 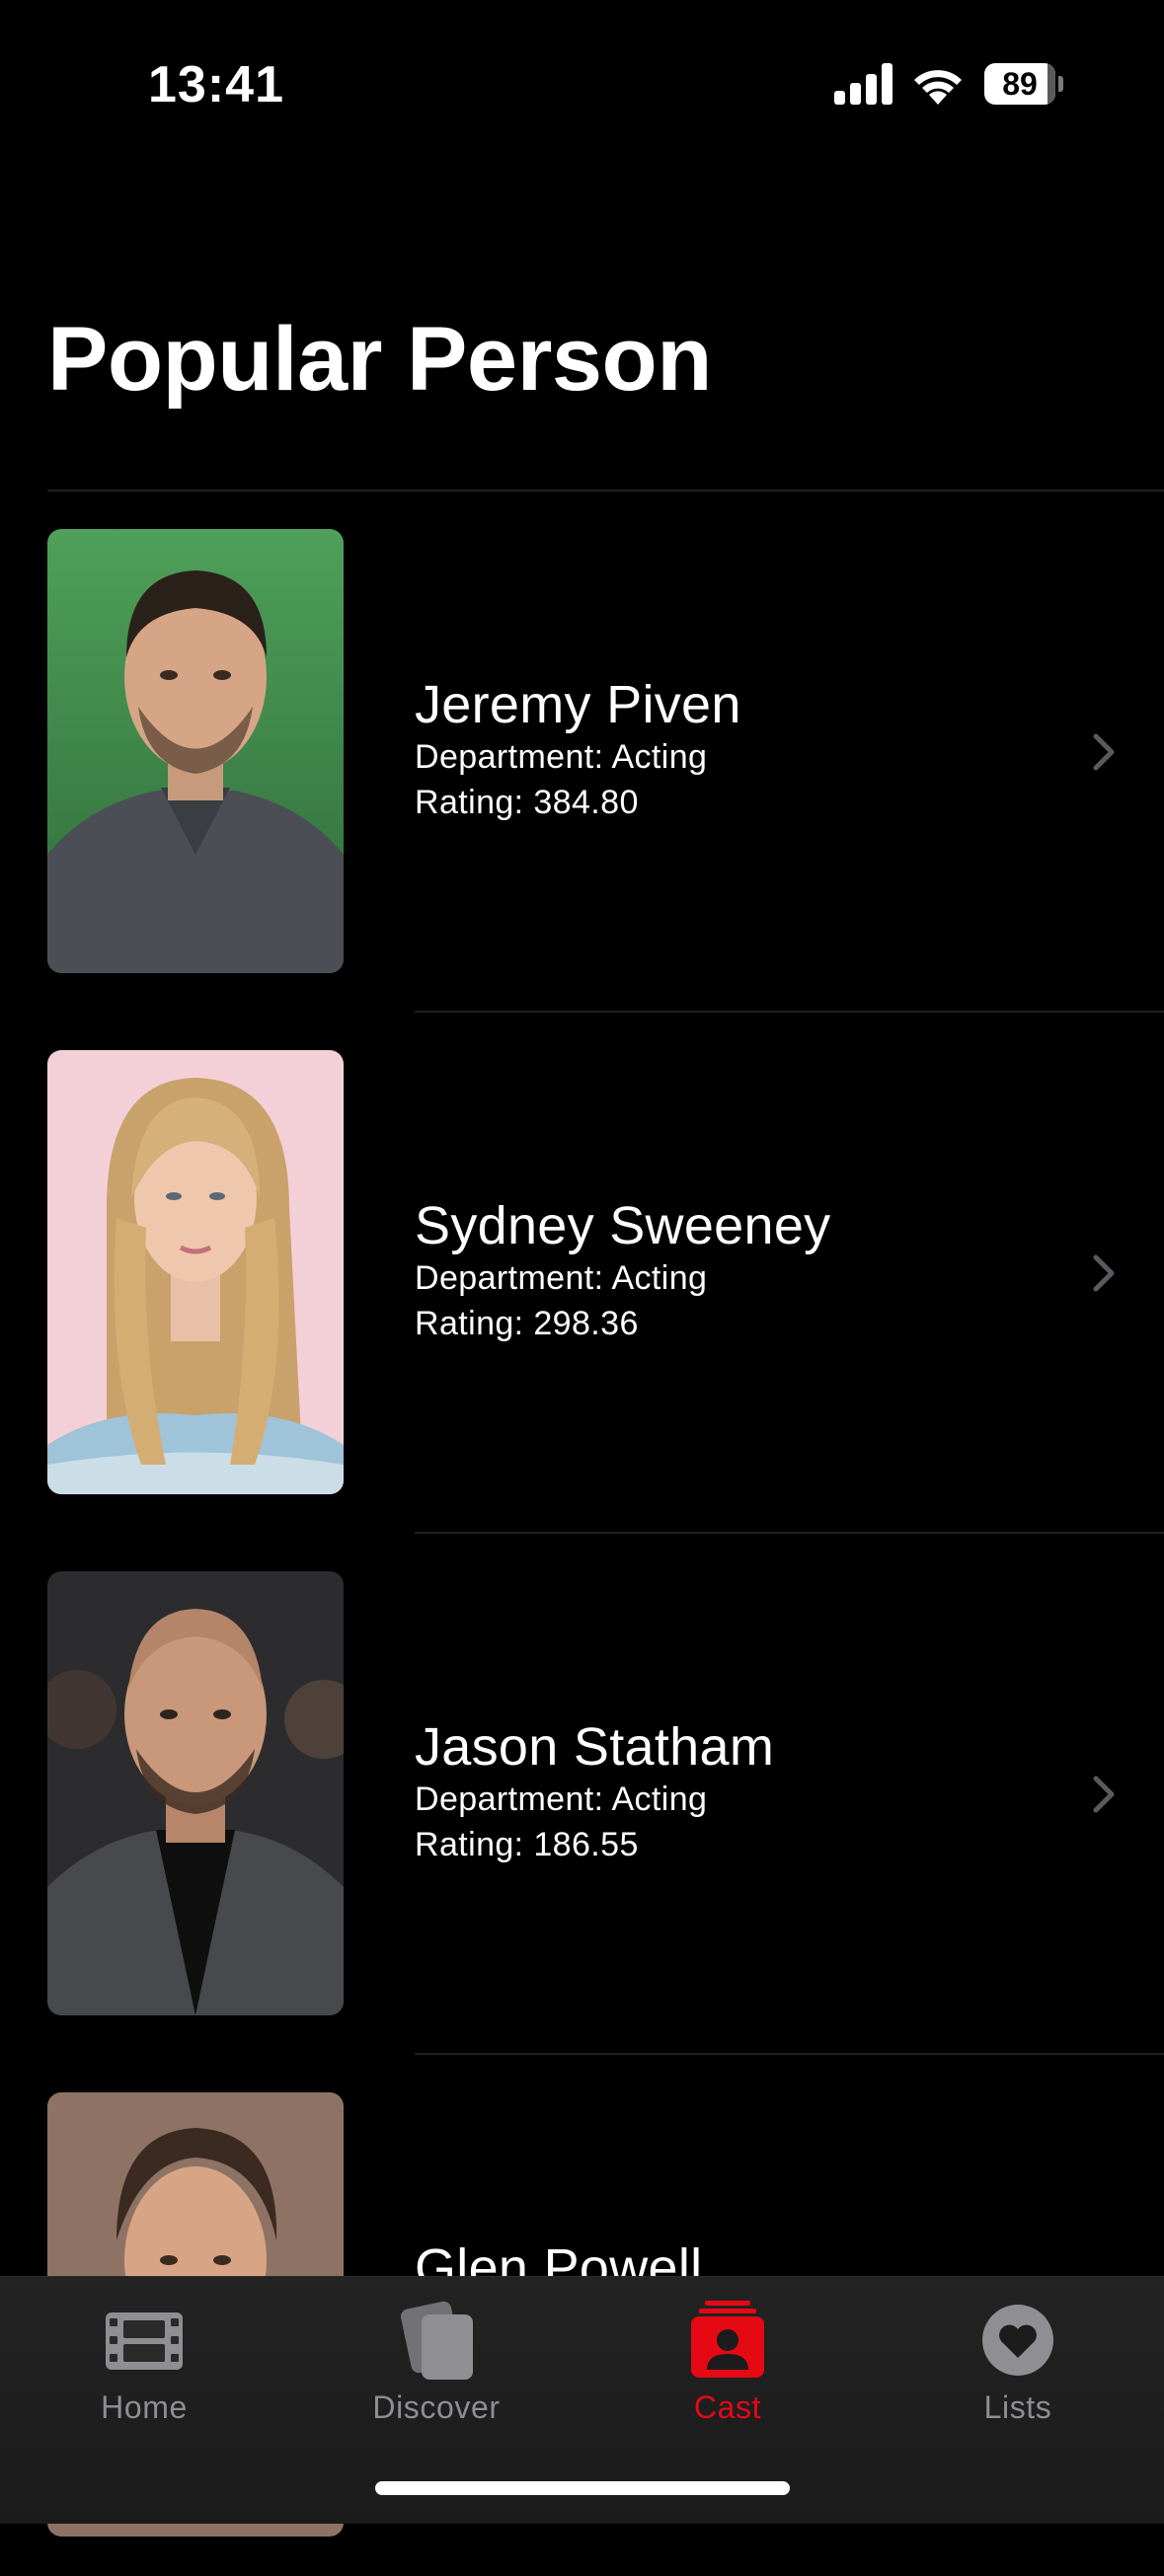 What do you see at coordinates (144, 2341) in the screenshot?
I see `film-icon` at bounding box center [144, 2341].